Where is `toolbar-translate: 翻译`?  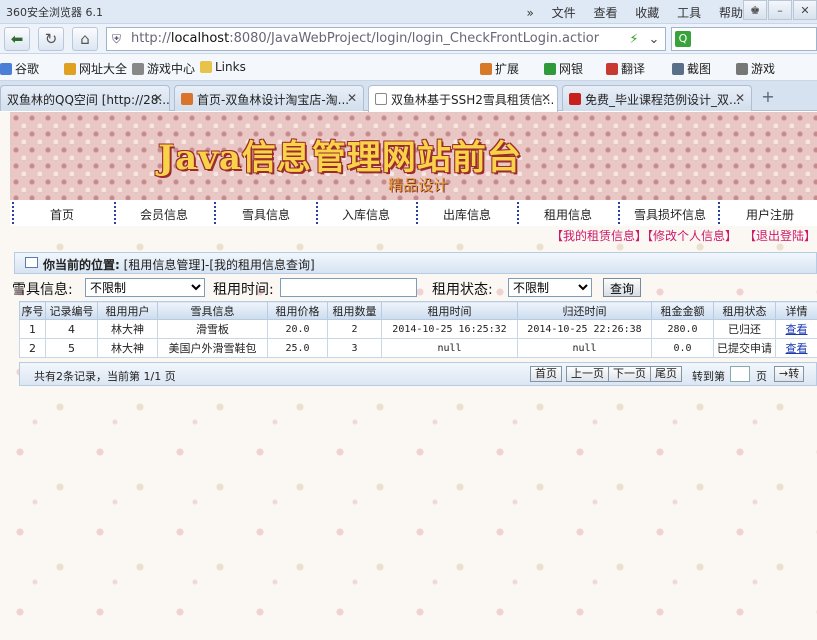
toolbar-translate: 翻译 is located at coordinates (625, 68).